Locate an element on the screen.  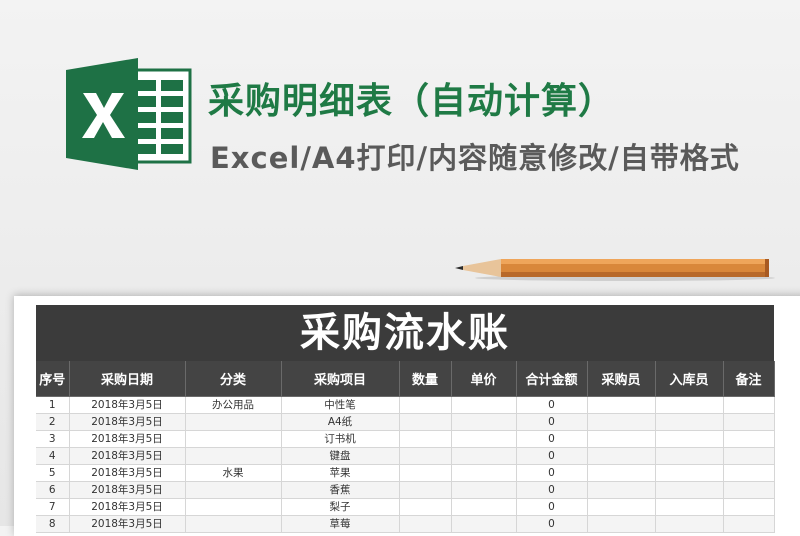
table-row: 6 2018年3月5日 香蕉 0 is located at coordinates (405, 490).